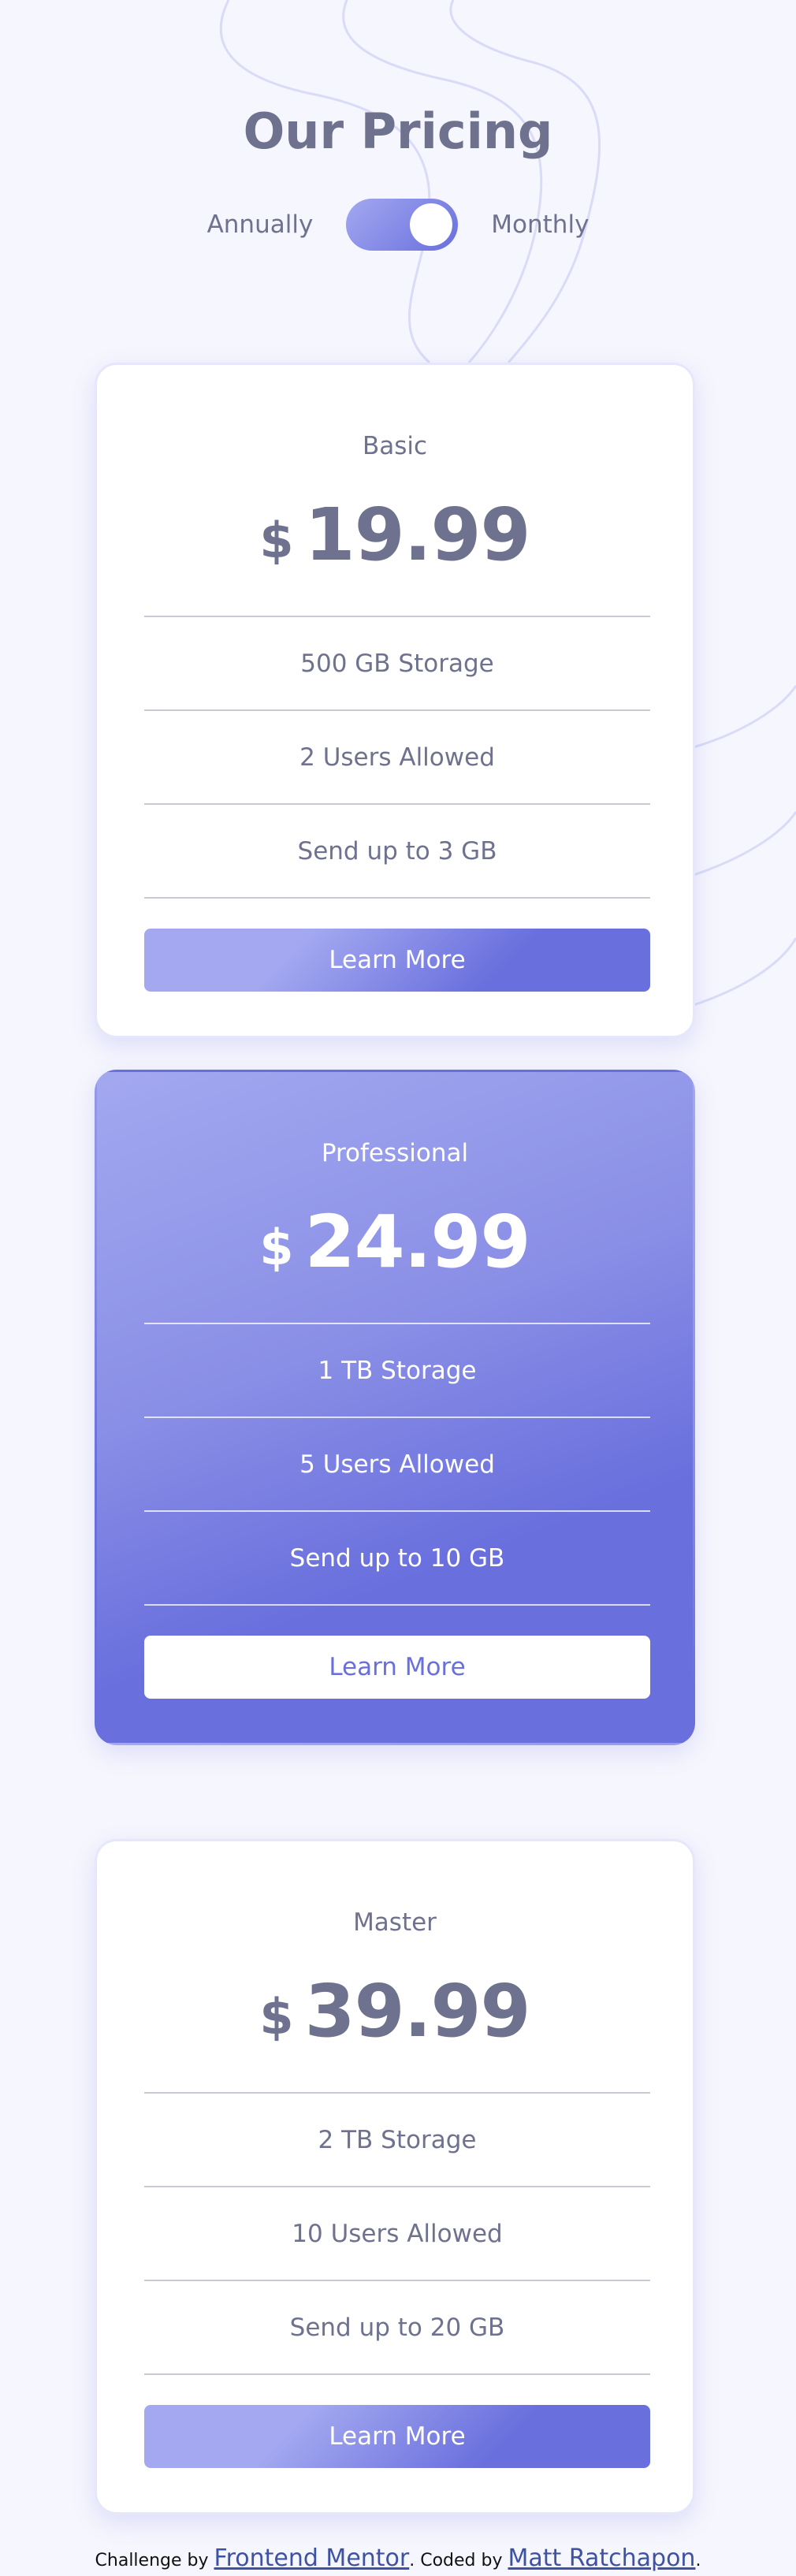  What do you see at coordinates (154, 2560) in the screenshot?
I see `attribution-prefix: Challenge by` at bounding box center [154, 2560].